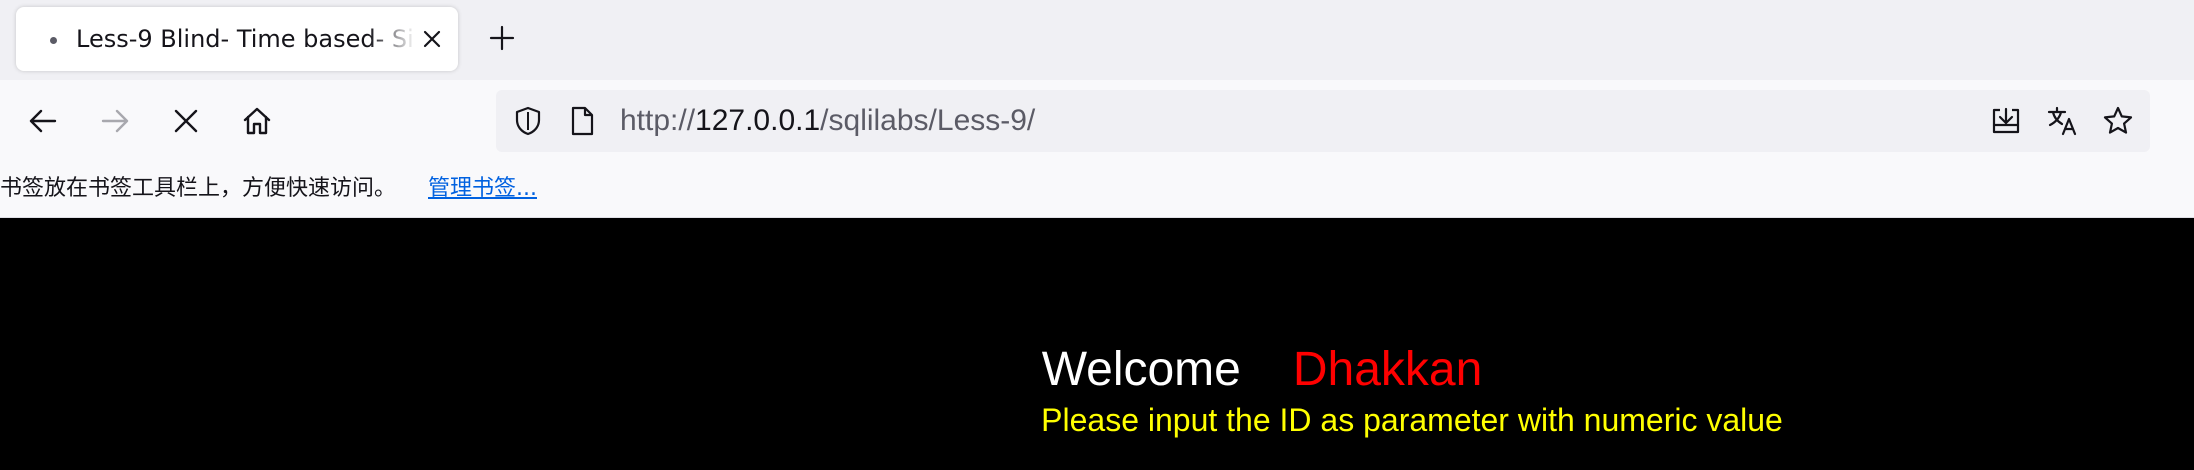 The image size is (2194, 470). Describe the element at coordinates (432, 39) in the screenshot. I see `close-icon` at that location.